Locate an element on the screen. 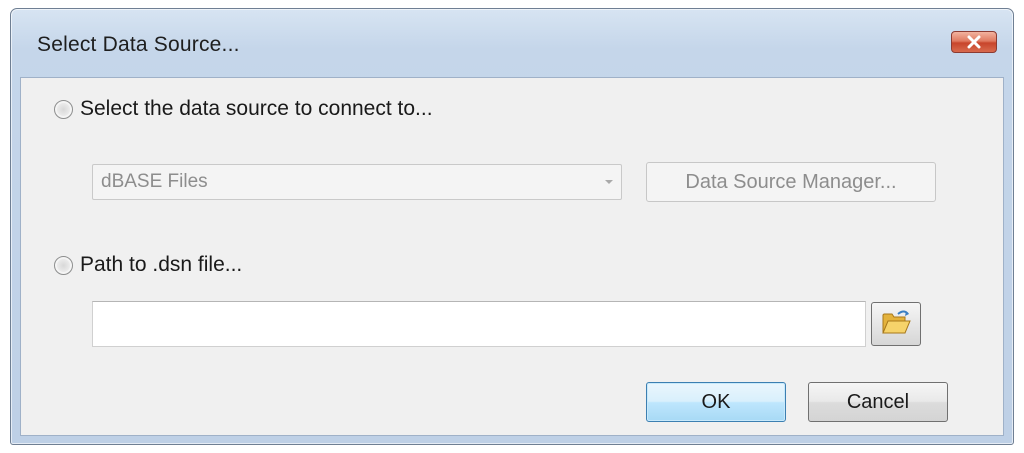 The height and width of the screenshot is (453, 1024). data-source-selected-value: dBASE Files is located at coordinates (154, 181).